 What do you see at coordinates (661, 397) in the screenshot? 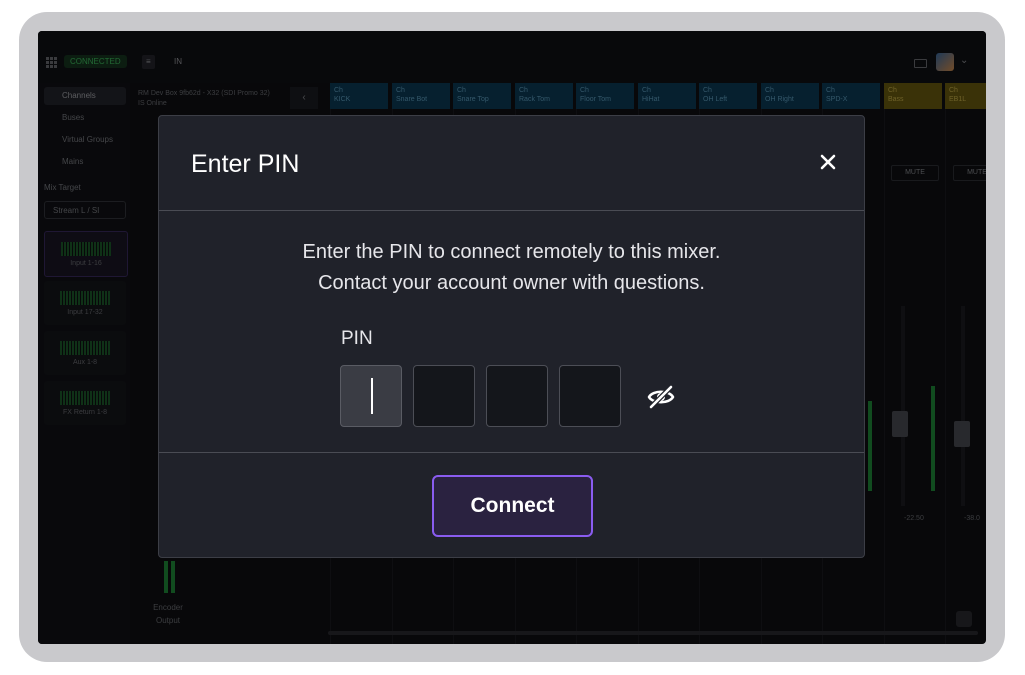
I see `eye-off-icon` at bounding box center [661, 397].